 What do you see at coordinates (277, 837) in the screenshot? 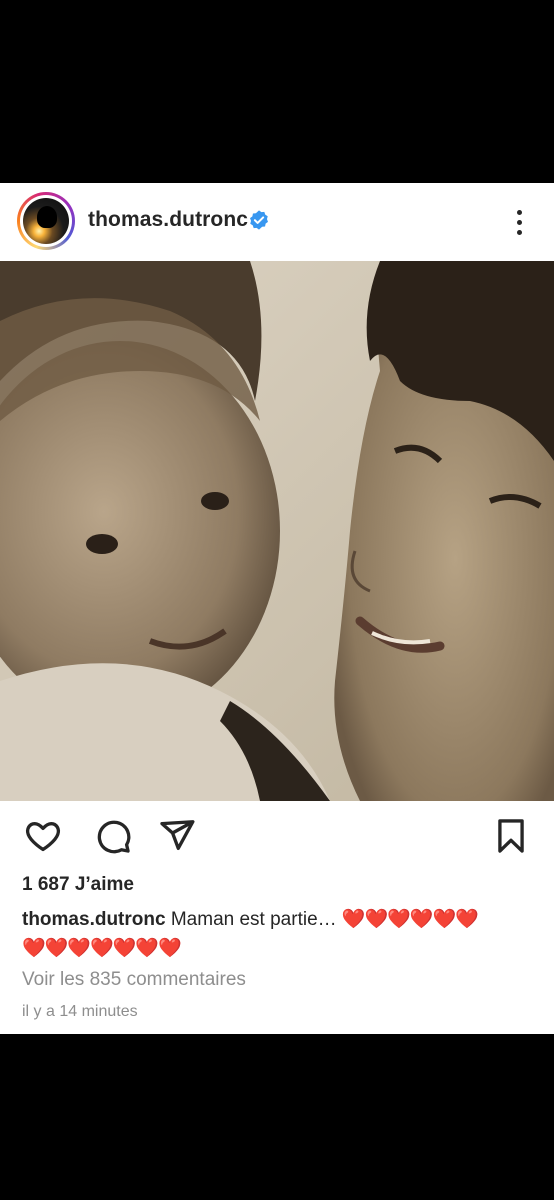
I see `post-actions-bar` at bounding box center [277, 837].